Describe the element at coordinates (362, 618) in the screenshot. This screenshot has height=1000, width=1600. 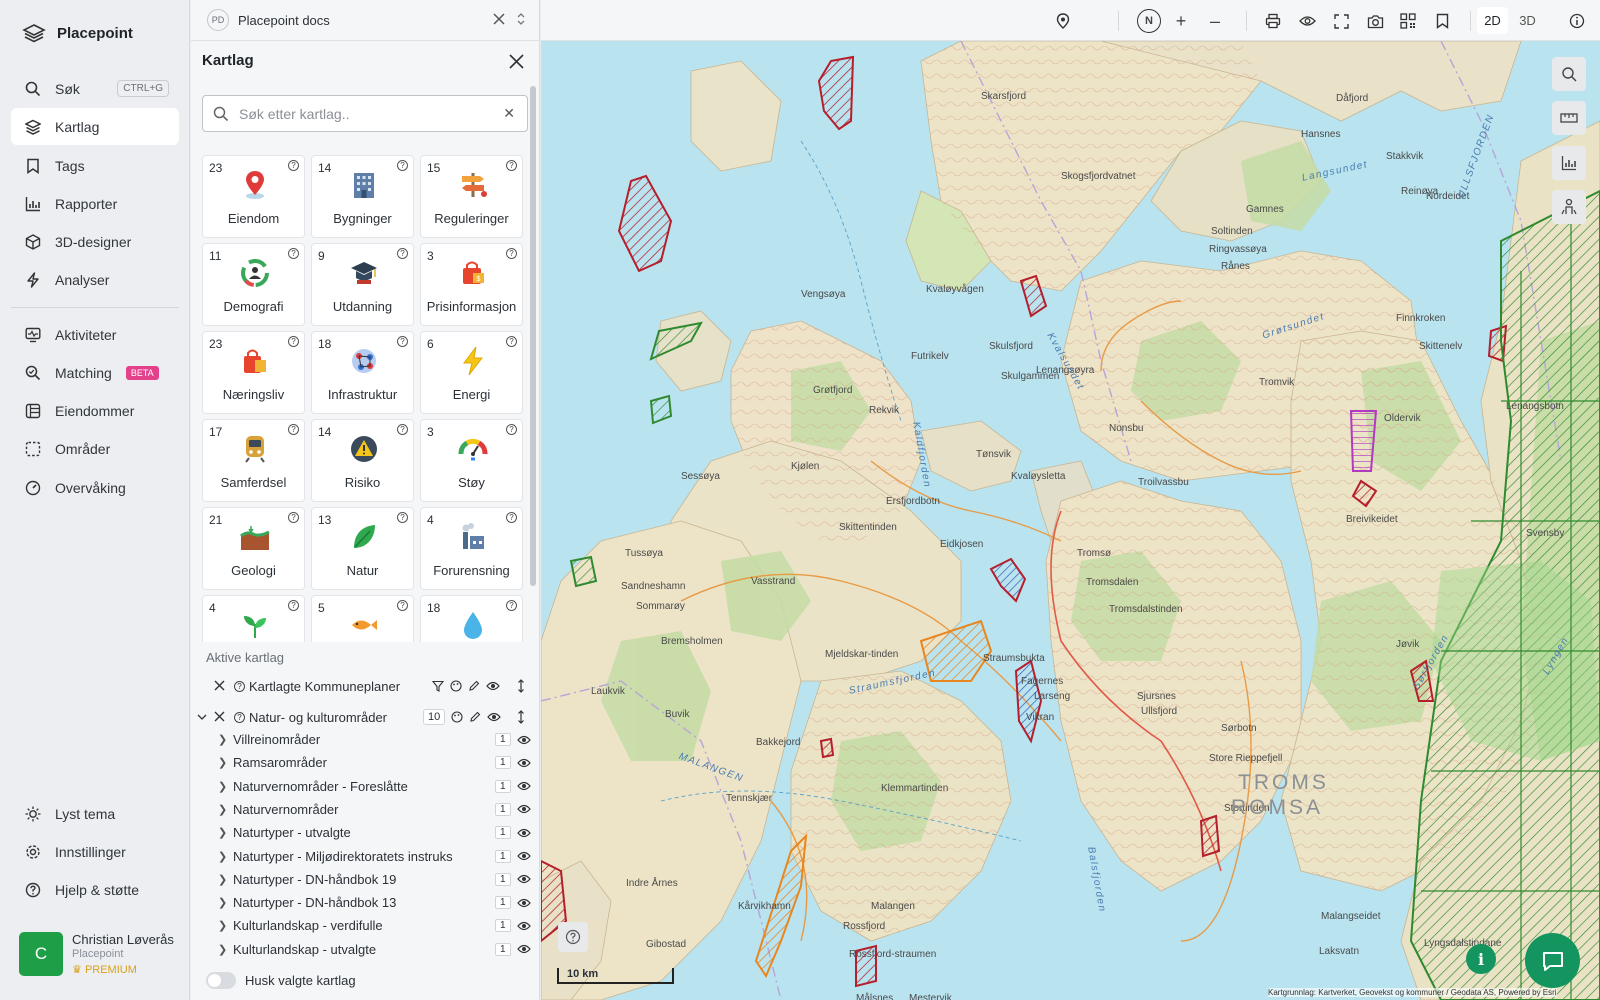
I see `category-tile: 5?` at that location.